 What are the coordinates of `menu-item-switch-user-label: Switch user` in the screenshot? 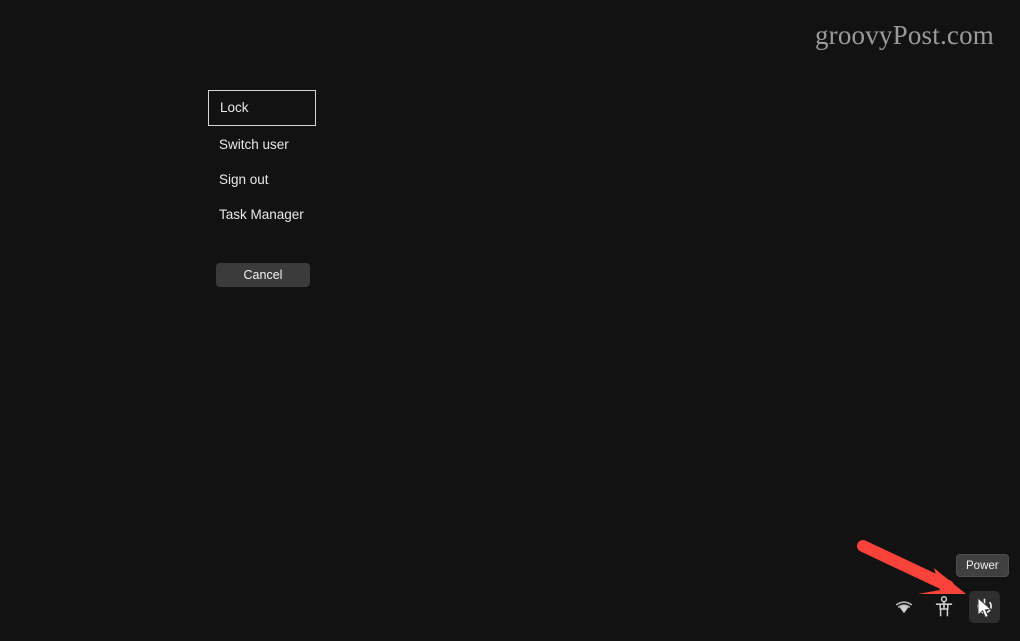 It's located at (254, 144).